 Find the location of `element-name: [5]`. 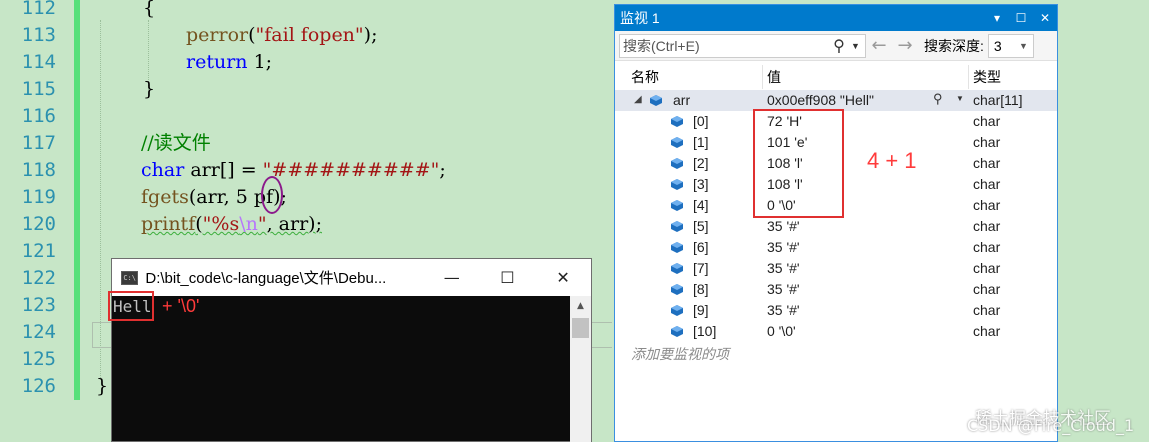

element-name: [5] is located at coordinates (701, 226).